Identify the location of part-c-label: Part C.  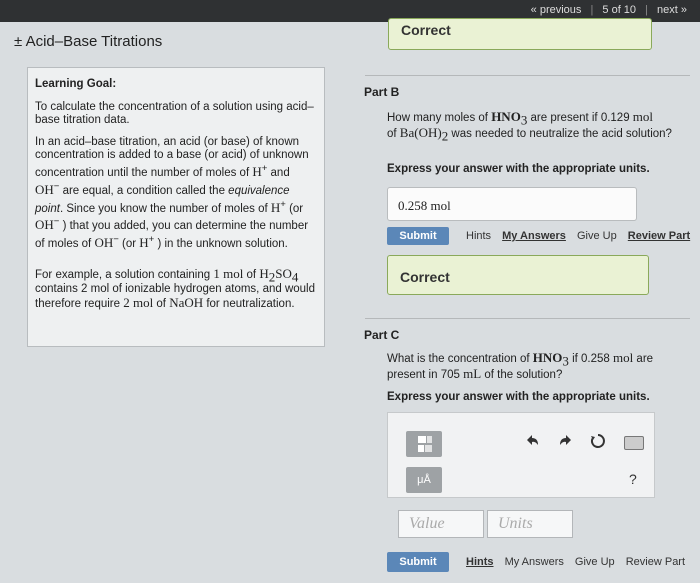
(382, 335).